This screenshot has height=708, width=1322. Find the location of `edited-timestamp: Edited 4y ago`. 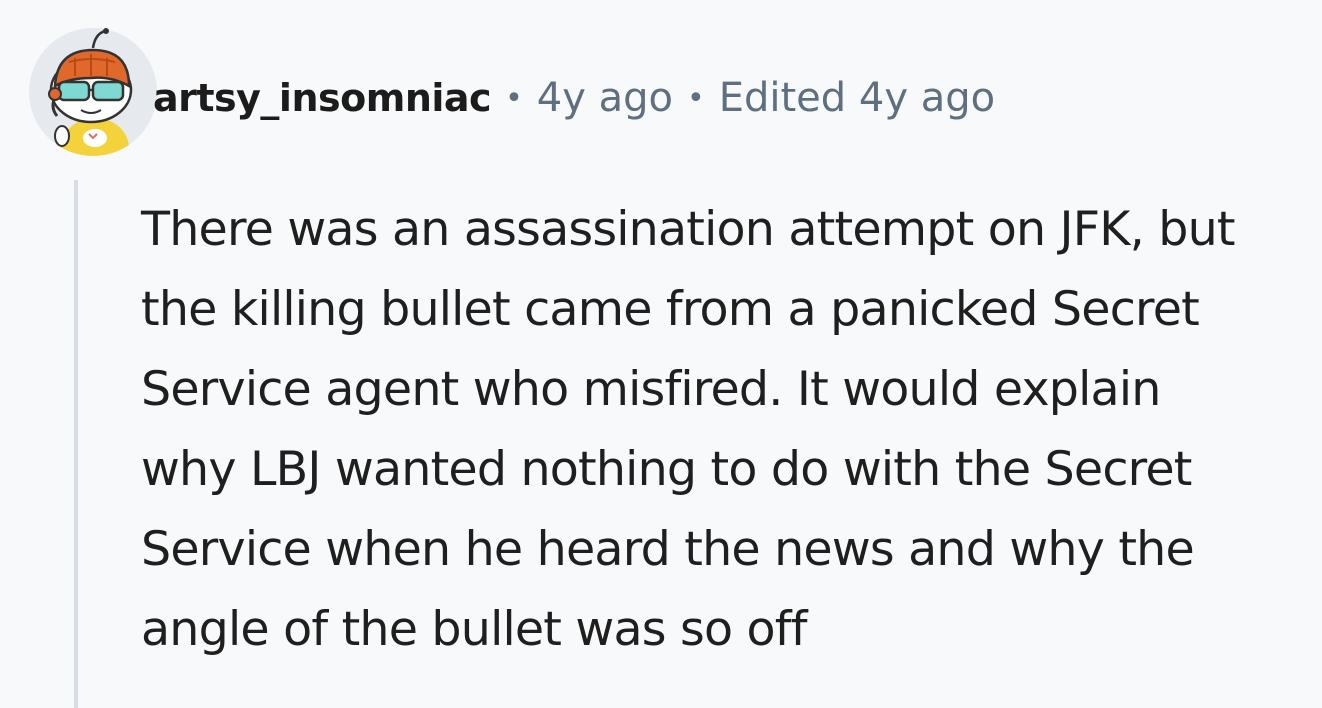

edited-timestamp: Edited 4y ago is located at coordinates (857, 98).